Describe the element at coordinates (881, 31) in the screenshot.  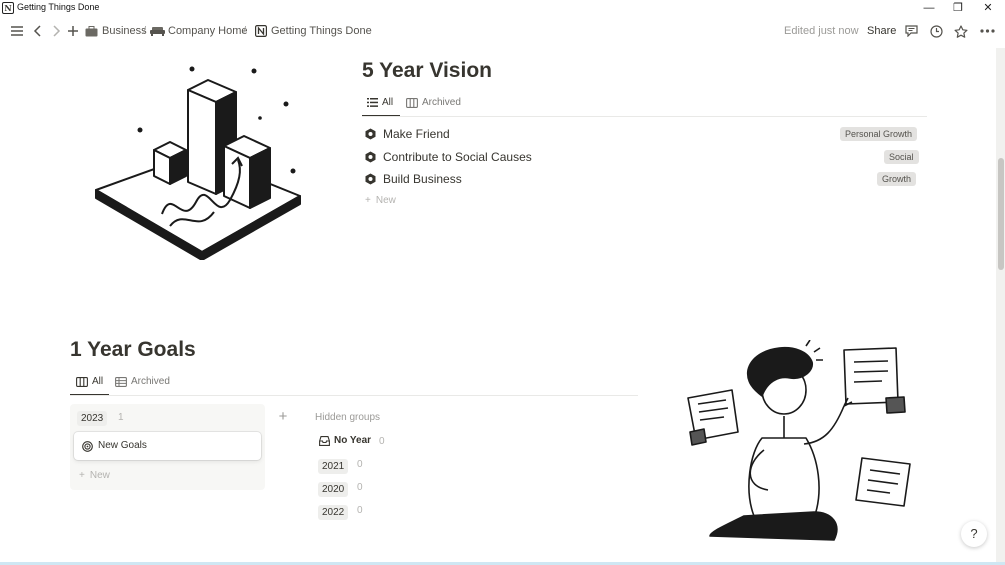
I see `share-button: Share` at that location.